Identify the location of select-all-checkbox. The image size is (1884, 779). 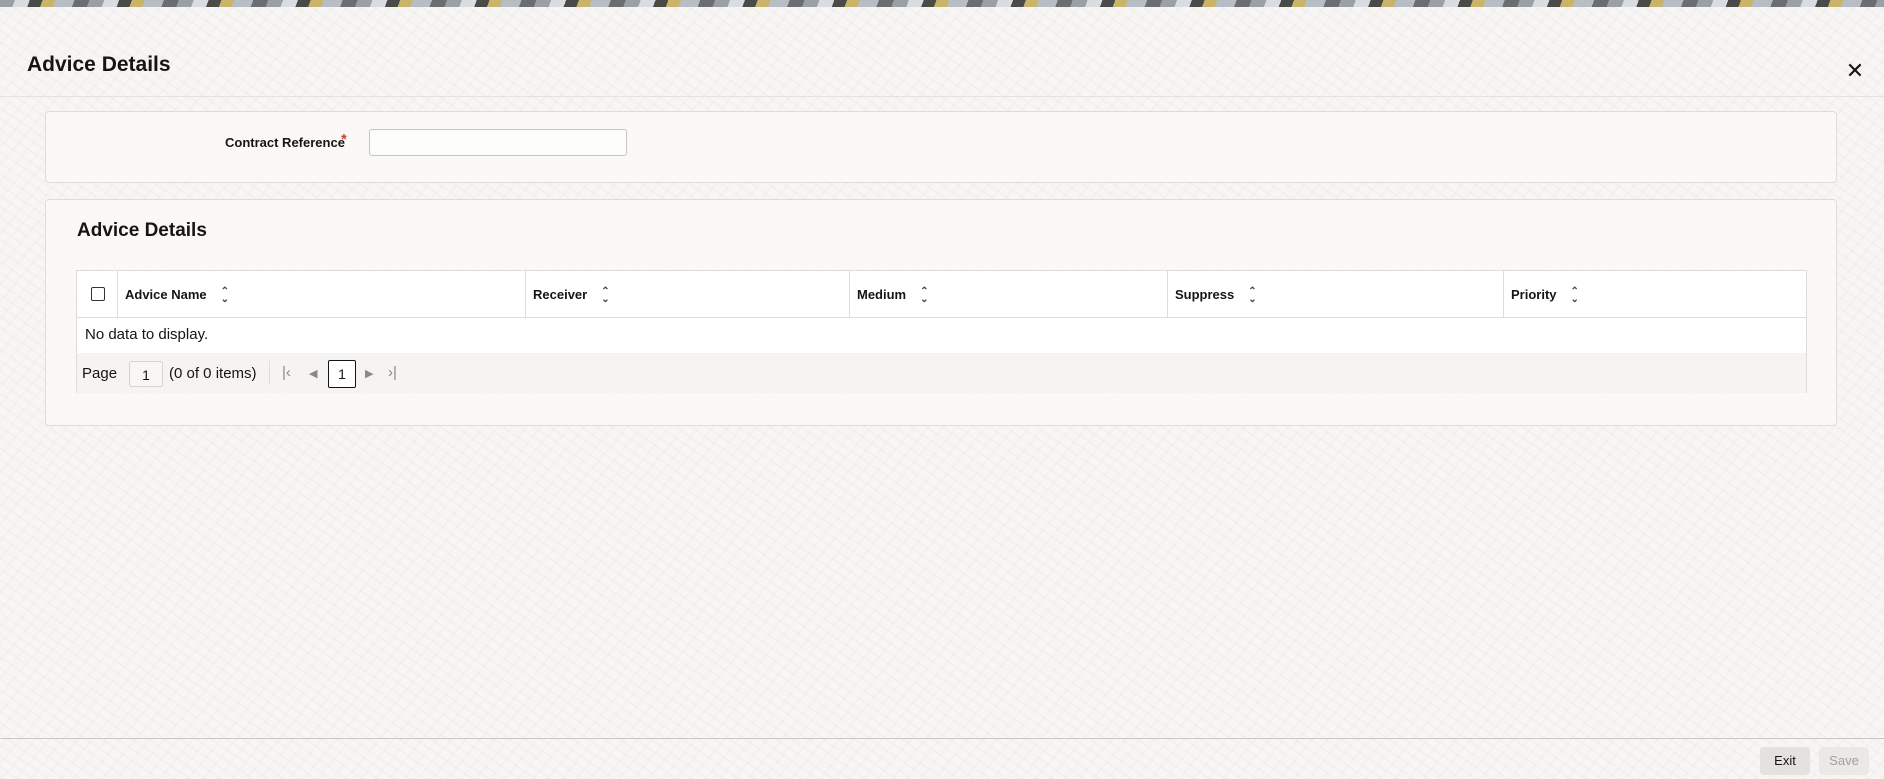
(98, 294).